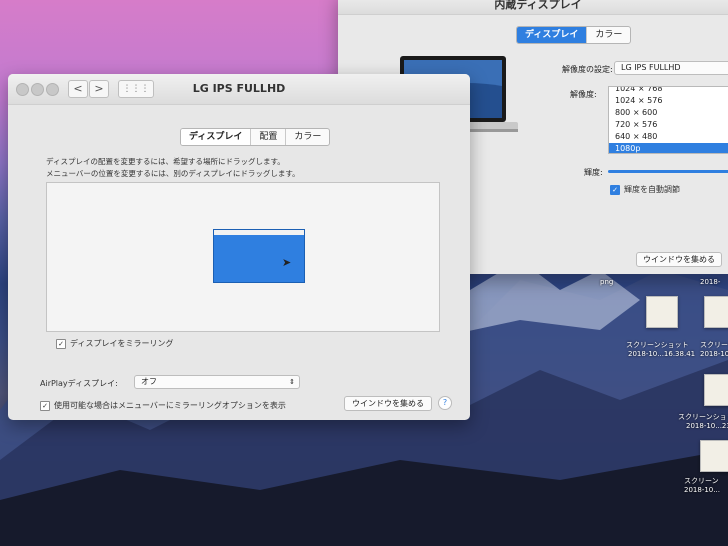 Image resolution: width=728 pixels, height=546 pixels. I want to click on brightness-slider, so click(668, 171).